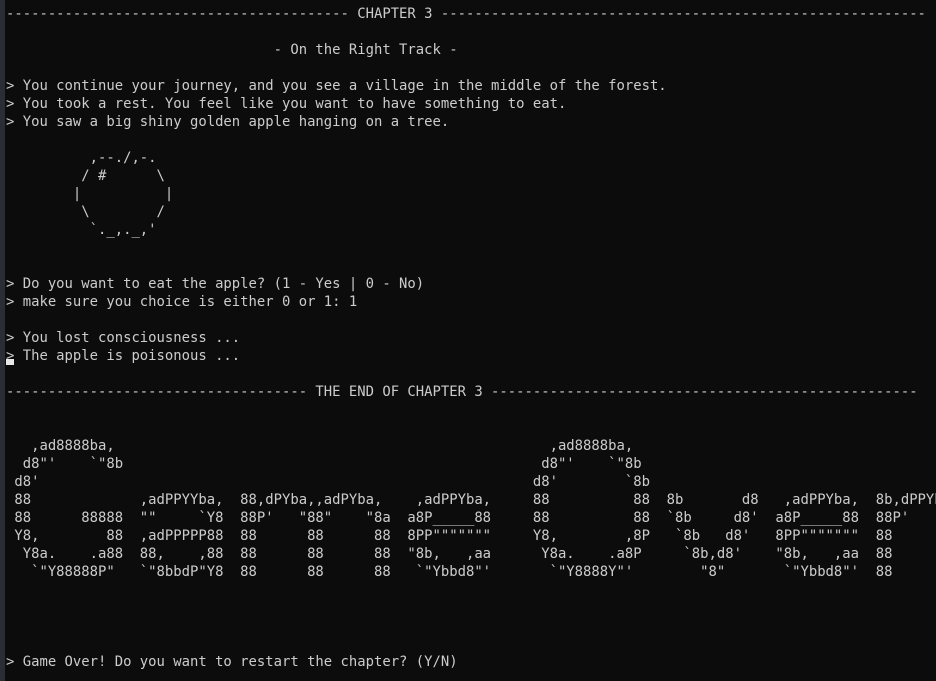 The width and height of the screenshot is (936, 681). What do you see at coordinates (85, 176) in the screenshot?
I see `apple-art-line: / # \` at bounding box center [85, 176].